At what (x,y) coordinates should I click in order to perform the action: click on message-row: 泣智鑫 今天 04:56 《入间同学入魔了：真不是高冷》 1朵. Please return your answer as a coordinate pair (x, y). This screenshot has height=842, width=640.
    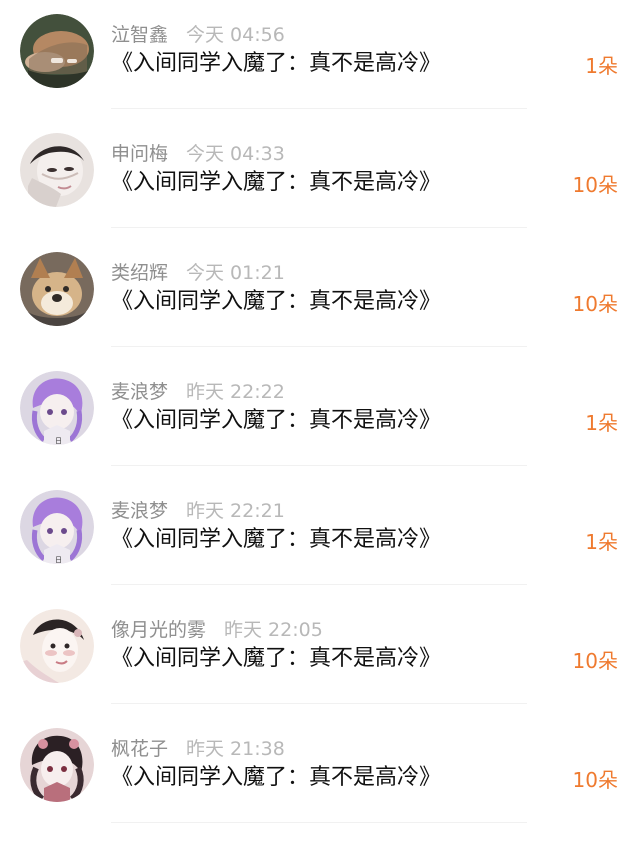
    Looking at the image, I should click on (320, 59).